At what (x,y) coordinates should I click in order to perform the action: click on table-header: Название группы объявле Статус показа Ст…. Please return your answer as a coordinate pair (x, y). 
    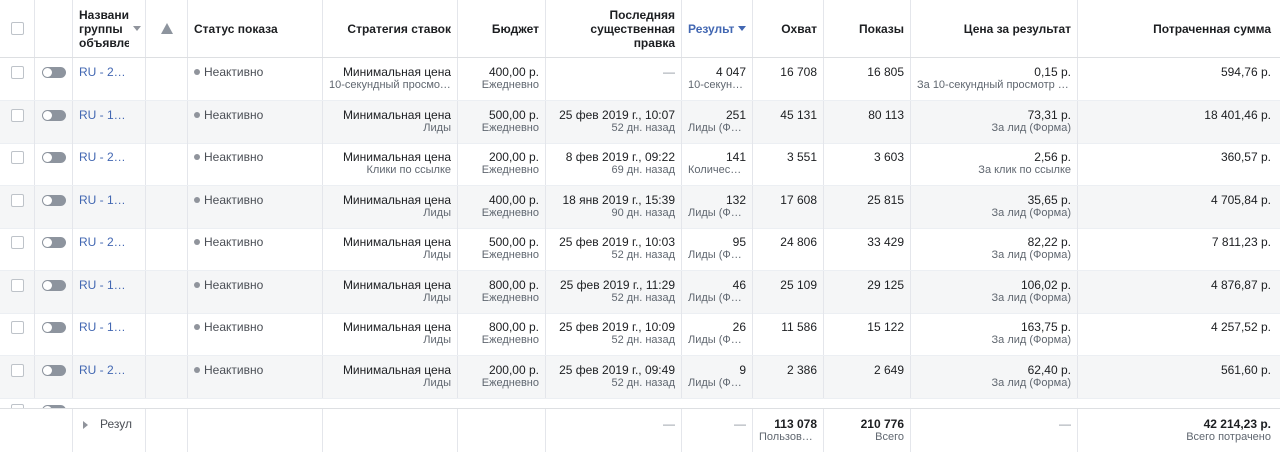
    Looking at the image, I should click on (640, 29).